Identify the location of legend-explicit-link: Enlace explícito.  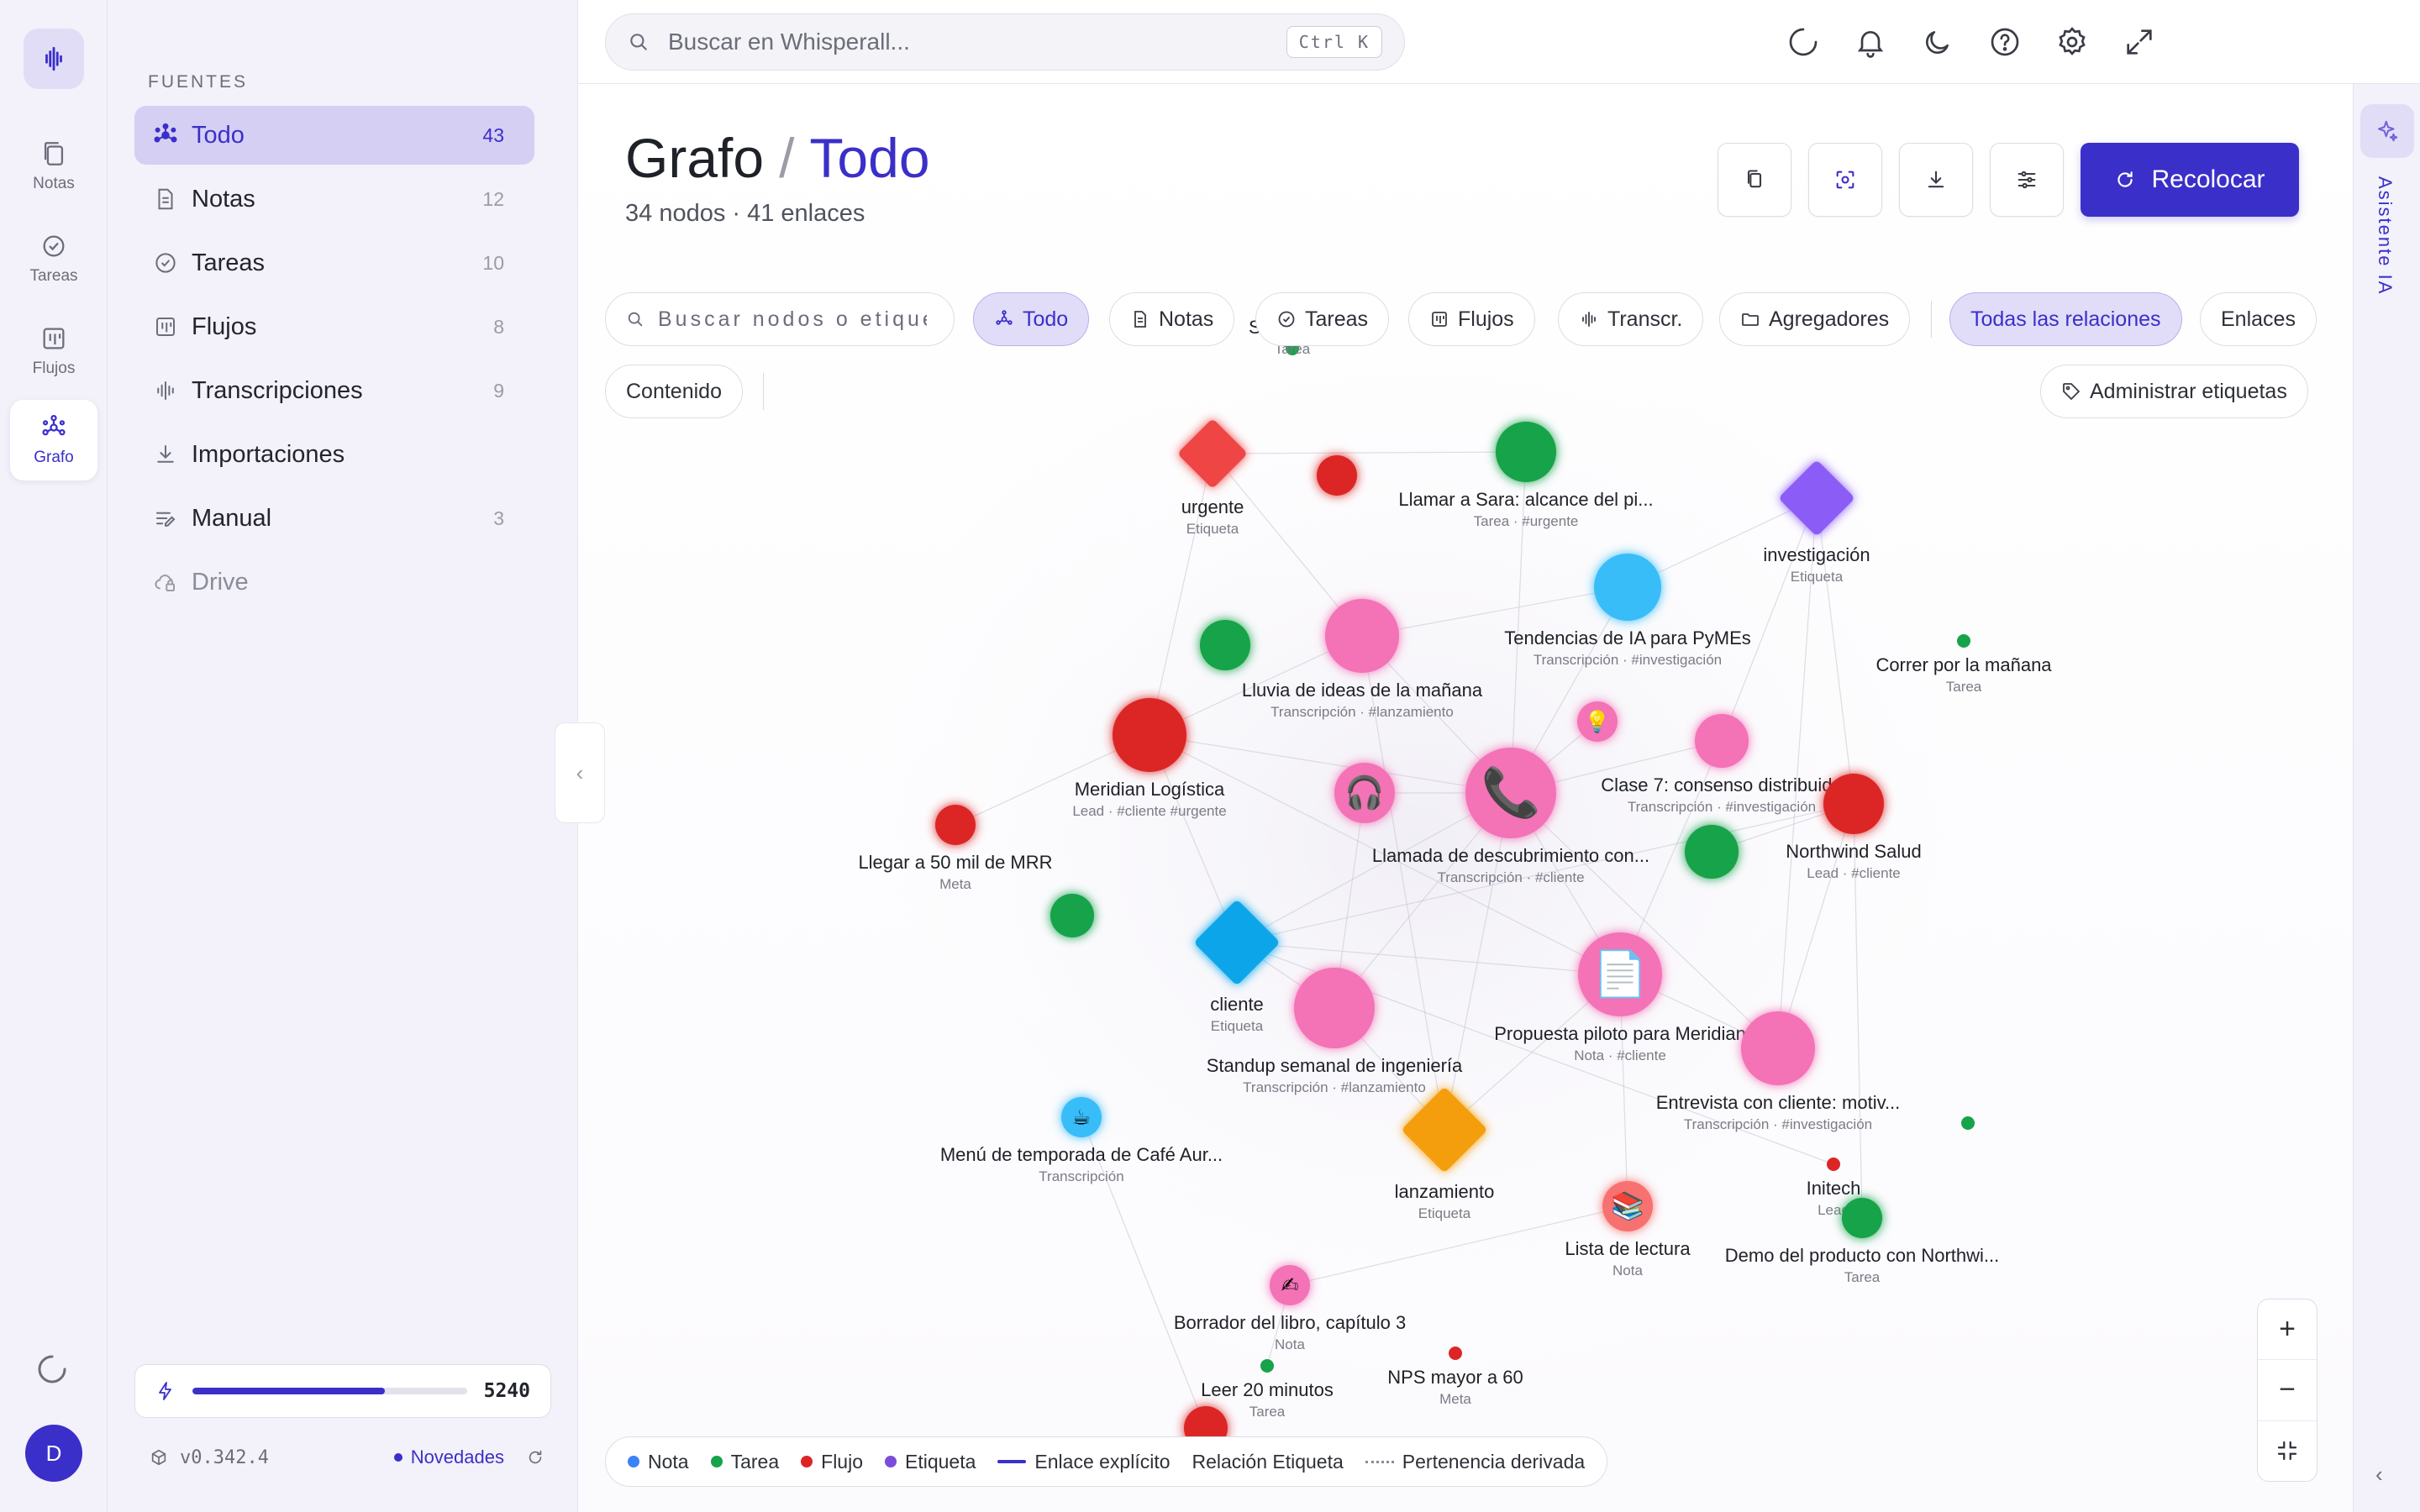
(1084, 1462).